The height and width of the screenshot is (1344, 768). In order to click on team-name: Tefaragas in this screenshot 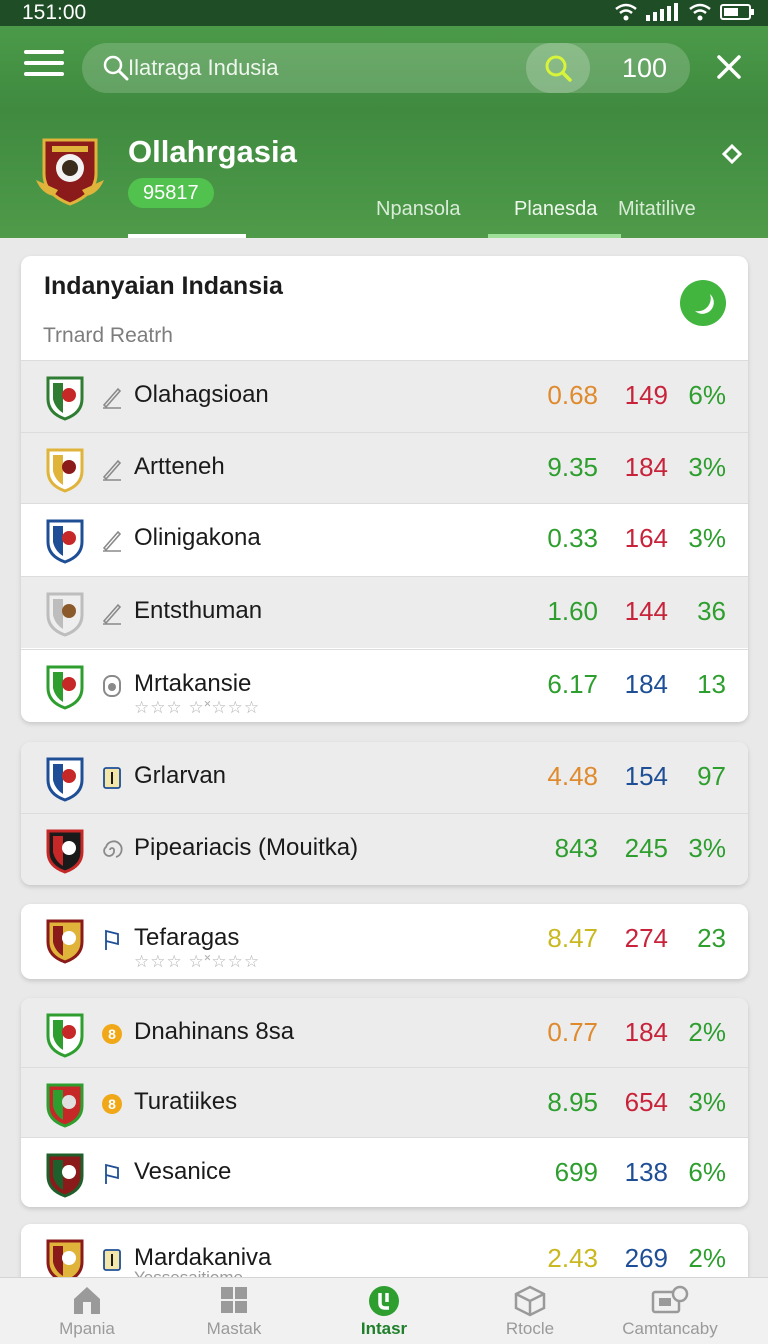, I will do `click(187, 937)`.